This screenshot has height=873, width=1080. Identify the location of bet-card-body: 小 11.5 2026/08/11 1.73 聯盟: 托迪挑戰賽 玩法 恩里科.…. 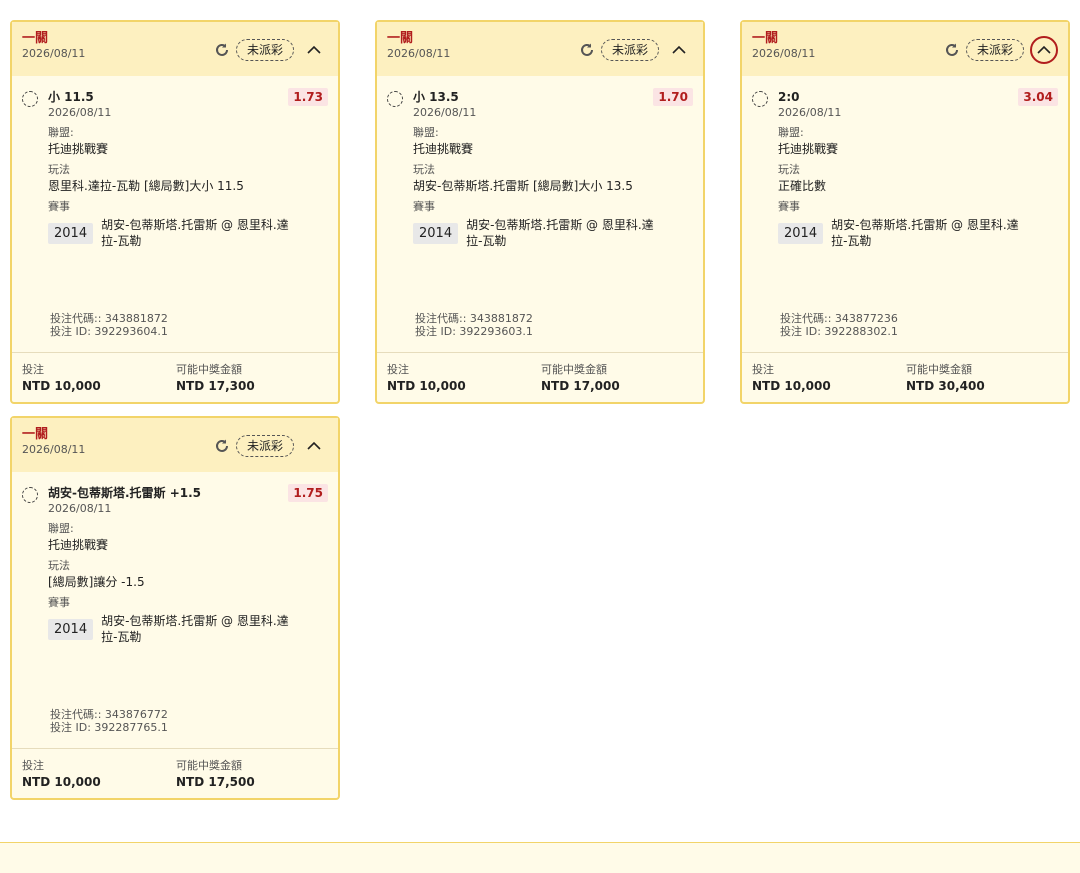
(175, 214).